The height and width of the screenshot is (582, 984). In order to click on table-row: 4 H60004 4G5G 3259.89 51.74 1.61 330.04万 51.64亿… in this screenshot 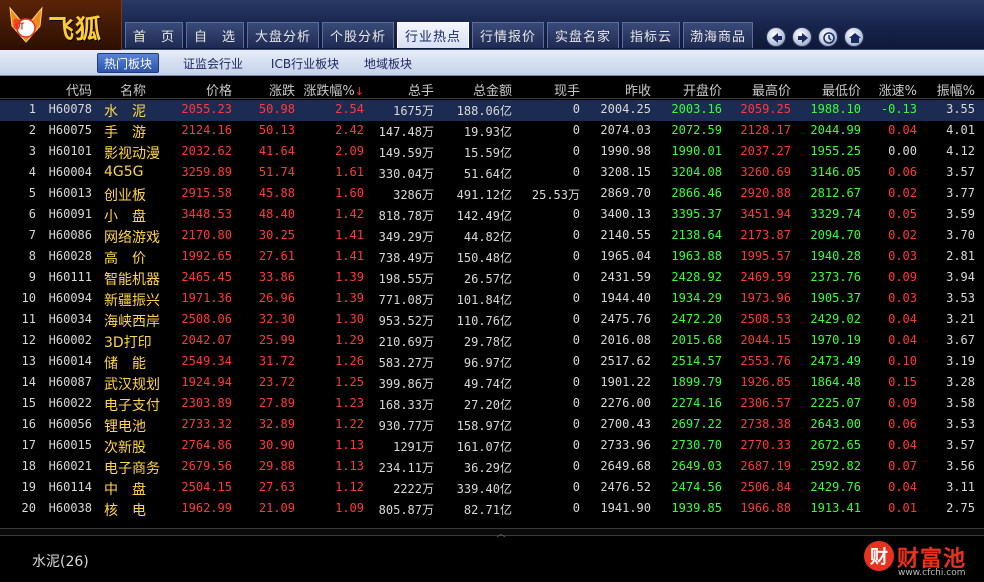, I will do `click(492, 173)`.